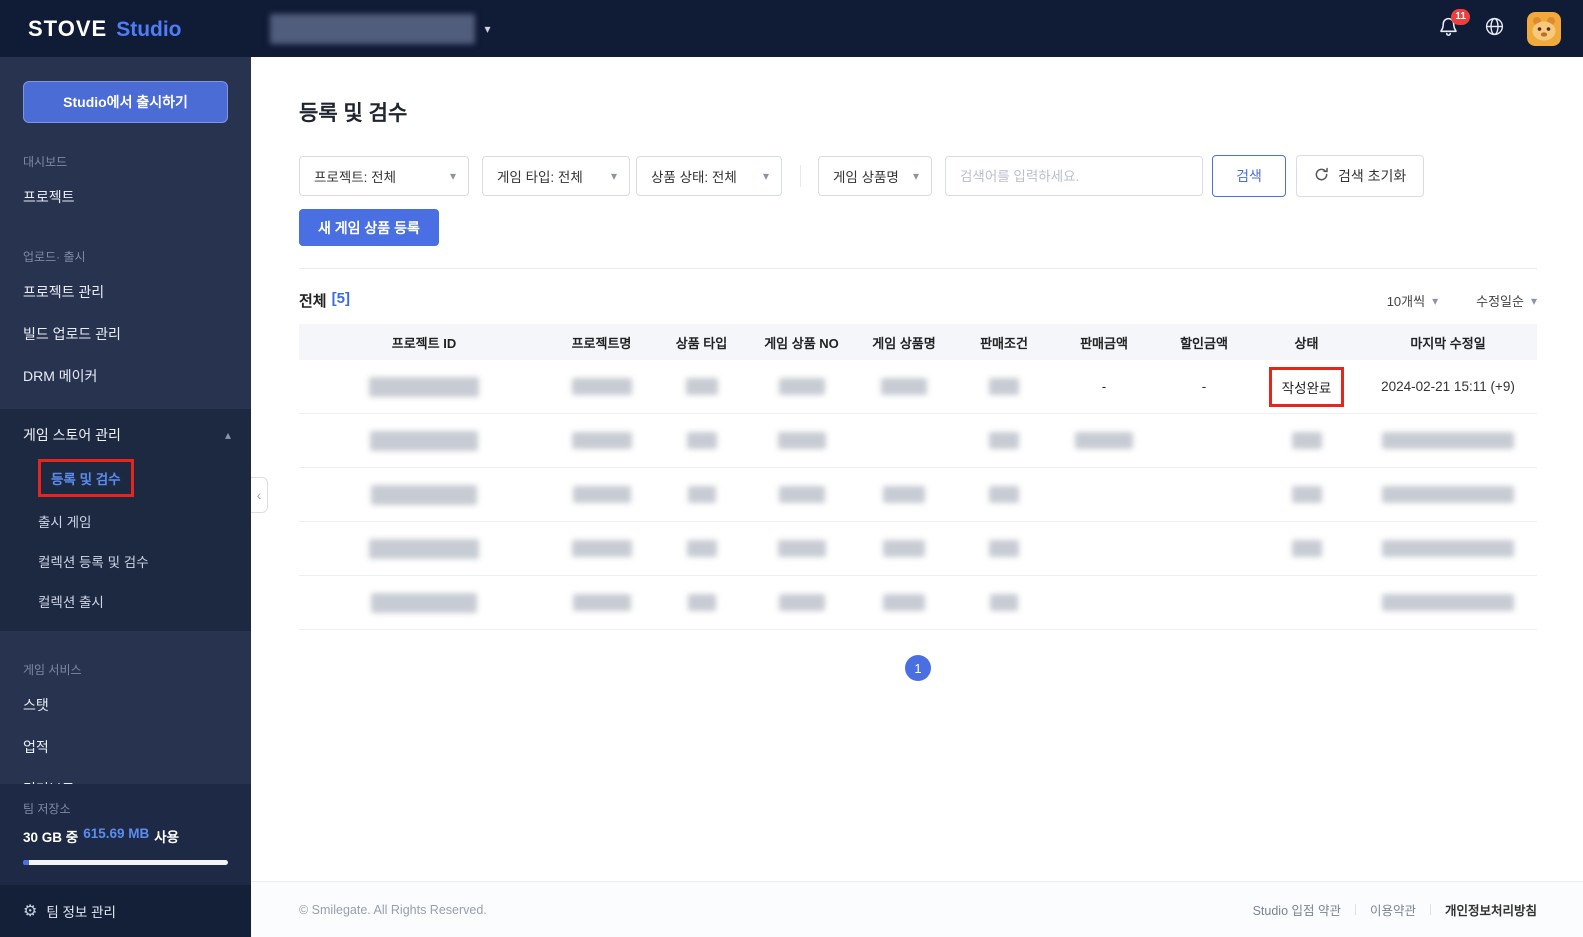 The width and height of the screenshot is (1583, 937). I want to click on sidebar-item-project-management: 프로젝트 관리, so click(125, 292).